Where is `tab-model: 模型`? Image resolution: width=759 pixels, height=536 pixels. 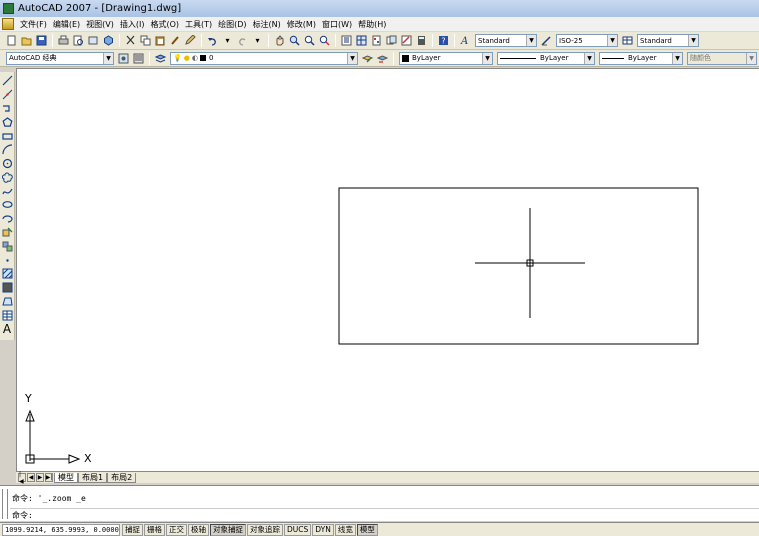
tab-model: 模型 is located at coordinates (66, 477).